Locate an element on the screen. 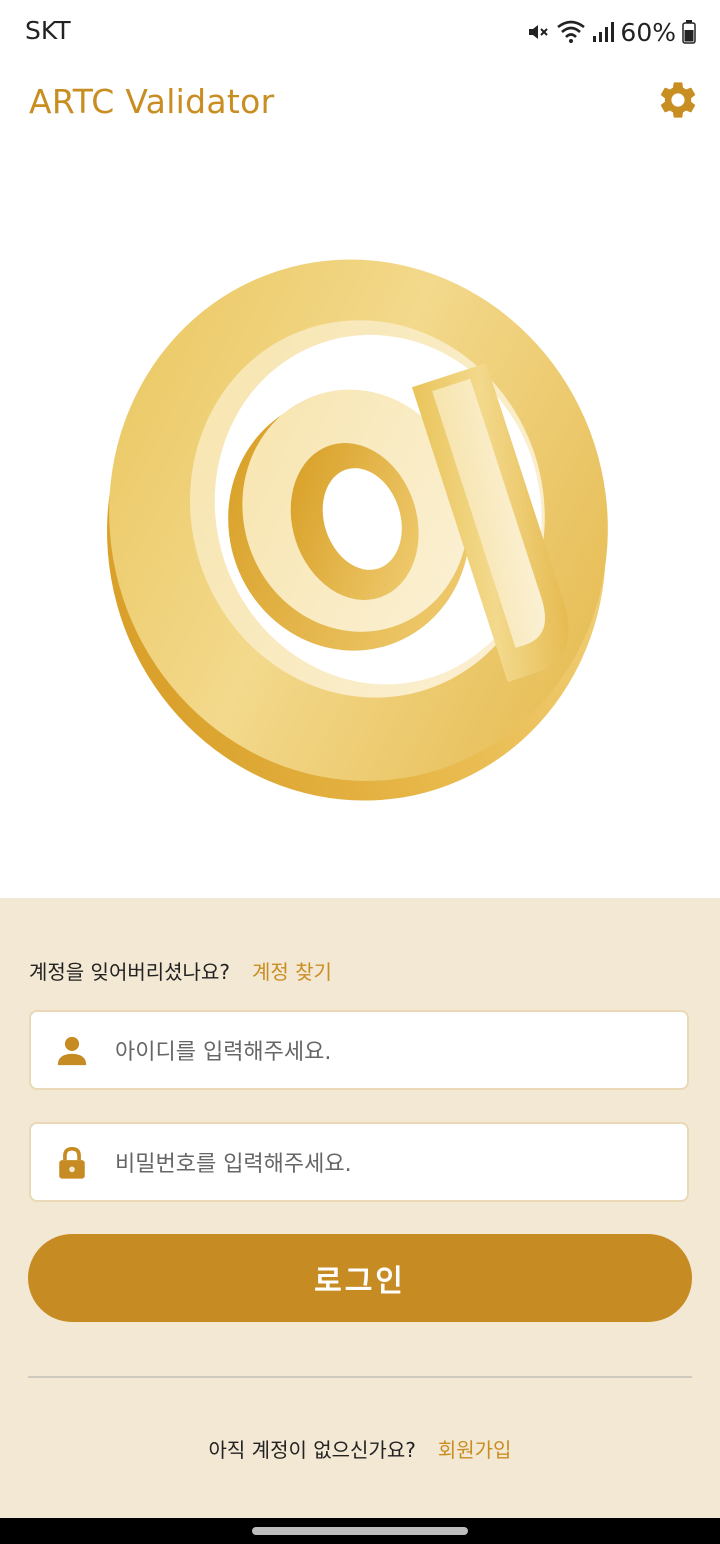 The height and width of the screenshot is (1544, 720). home-indicator is located at coordinates (360, 1531).